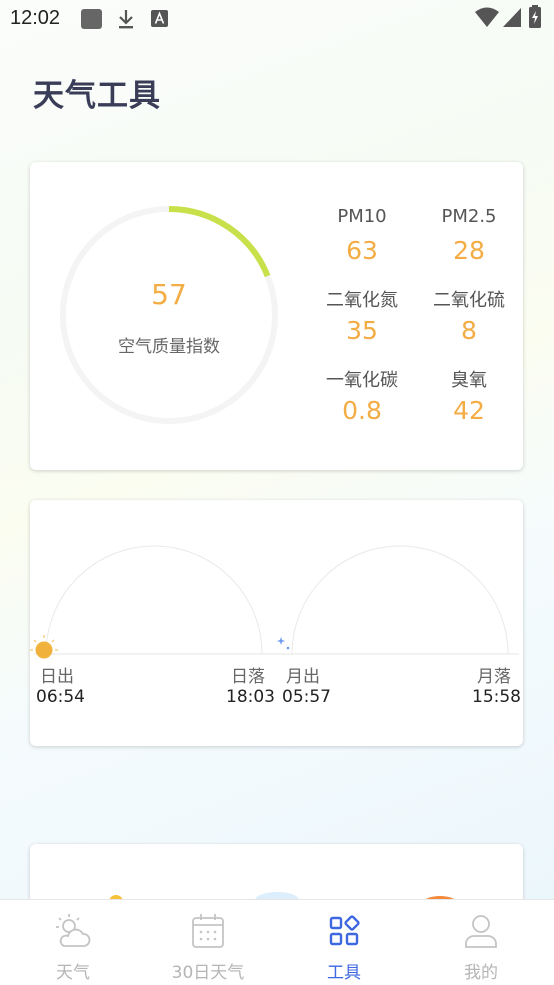  Describe the element at coordinates (208, 973) in the screenshot. I see `tab-30-day-label: 30日天气` at that location.